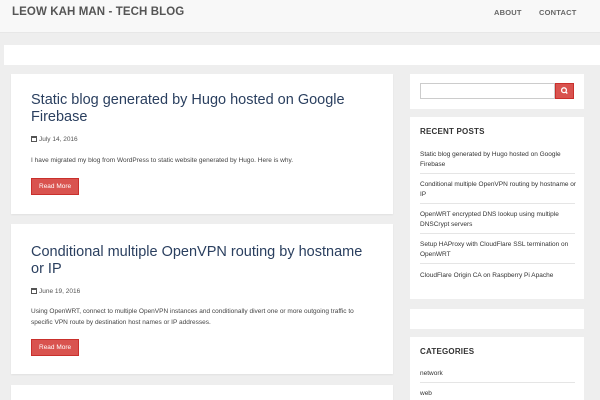 This screenshot has width=600, height=400. What do you see at coordinates (98, 12) in the screenshot?
I see `site-brand: LEOW KAH MAN - TECH BLOG` at bounding box center [98, 12].